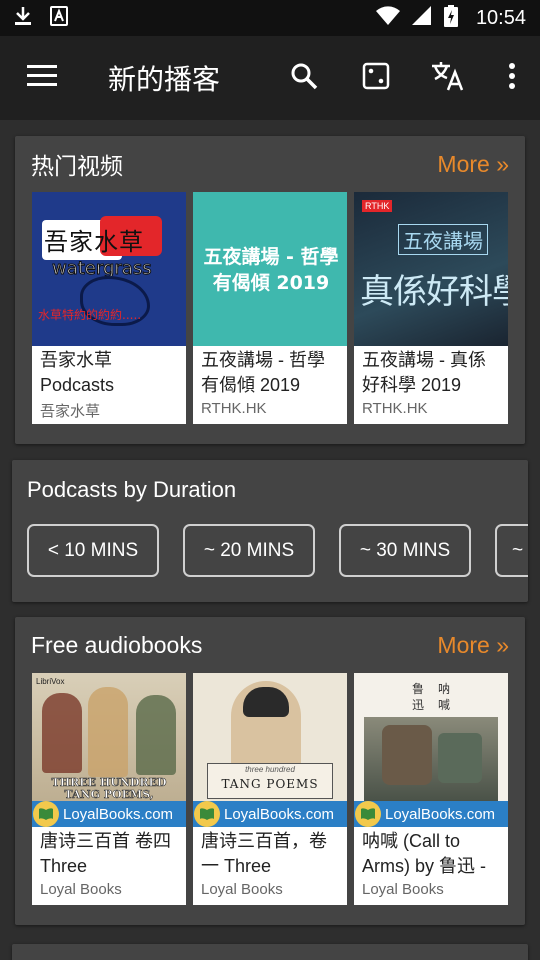  What do you see at coordinates (270, 750) in the screenshot?
I see `audiobook-cover: three hundred TANG POEMS LoyalBooks.com` at bounding box center [270, 750].